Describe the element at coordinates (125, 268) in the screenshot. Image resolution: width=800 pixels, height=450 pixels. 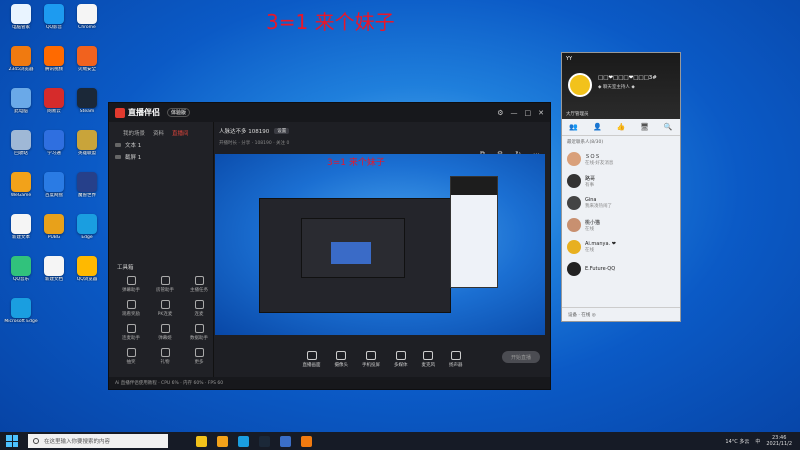
I see `toolbox-title: 工具箱` at that location.